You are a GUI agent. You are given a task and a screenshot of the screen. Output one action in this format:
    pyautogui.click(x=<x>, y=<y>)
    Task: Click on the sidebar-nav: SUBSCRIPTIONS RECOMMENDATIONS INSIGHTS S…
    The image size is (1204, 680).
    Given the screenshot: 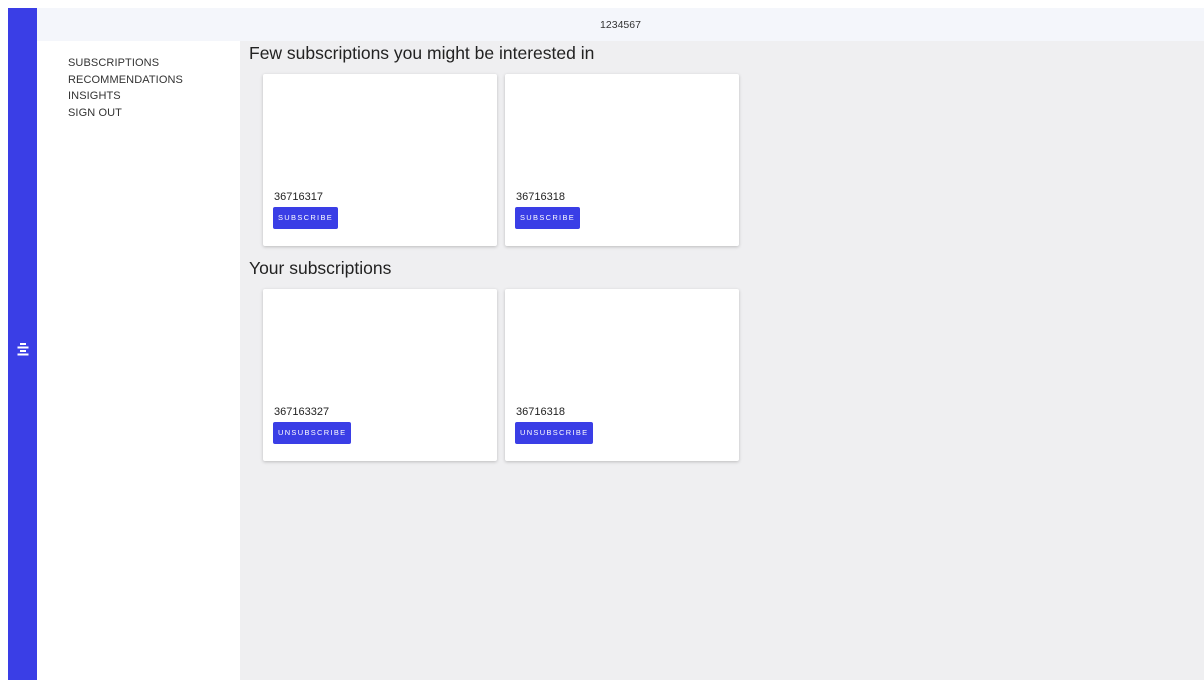 What is the action you would take?
    pyautogui.click(x=125, y=88)
    